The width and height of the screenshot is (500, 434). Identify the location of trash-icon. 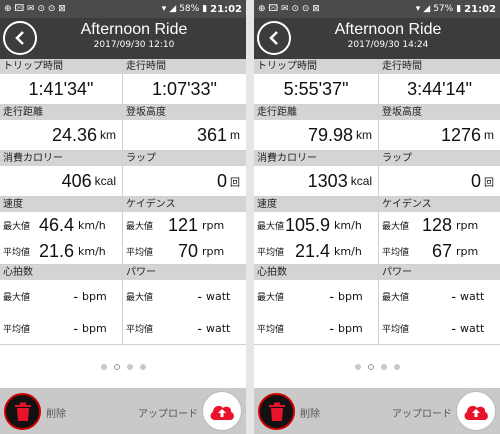
(22, 411).